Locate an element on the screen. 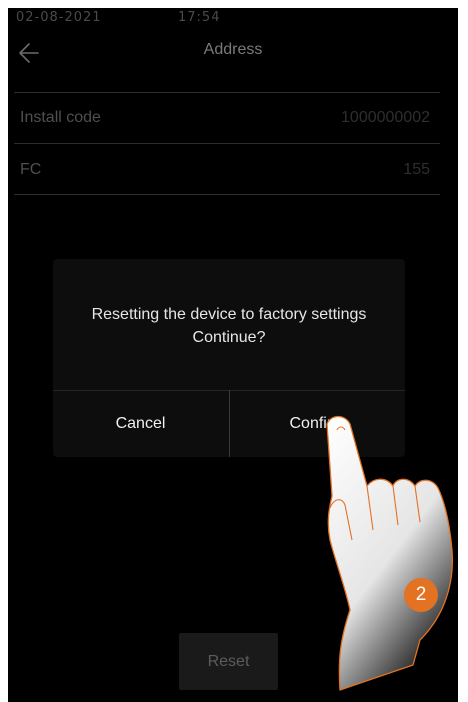 This screenshot has width=468, height=702. step-number-badge: 2 is located at coordinates (421, 595).